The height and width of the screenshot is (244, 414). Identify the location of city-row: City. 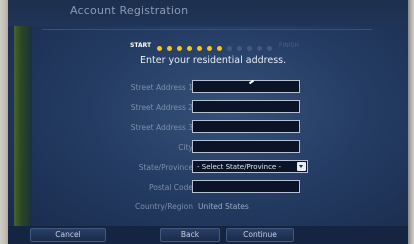
(208, 148).